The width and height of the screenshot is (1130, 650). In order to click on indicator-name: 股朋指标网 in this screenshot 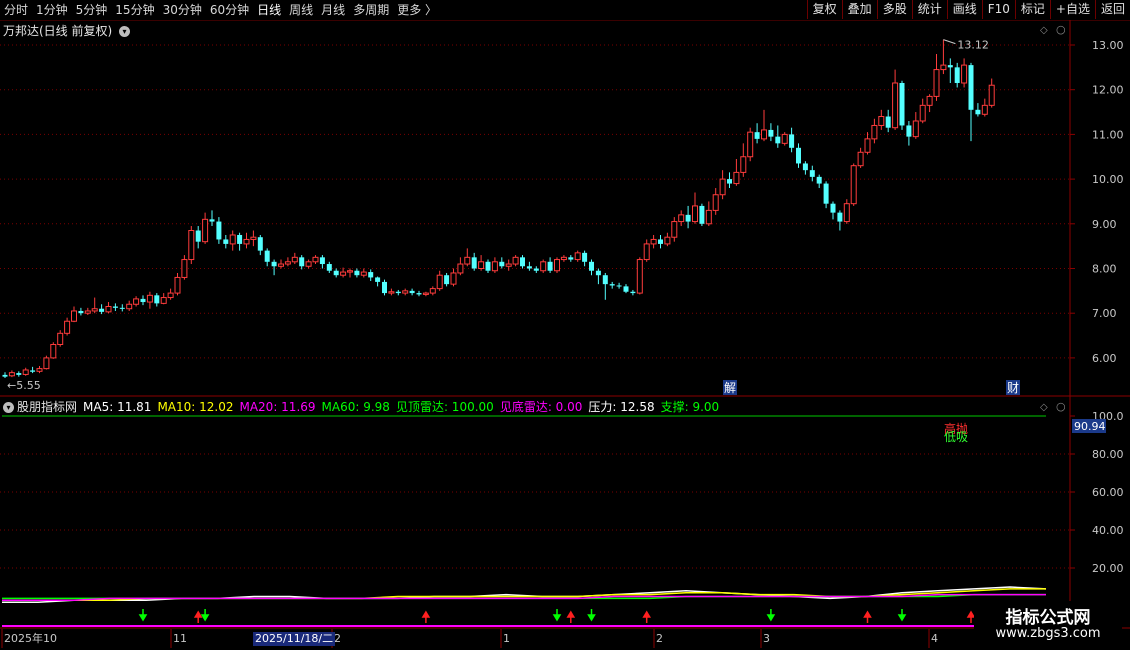, I will do `click(47, 407)`.